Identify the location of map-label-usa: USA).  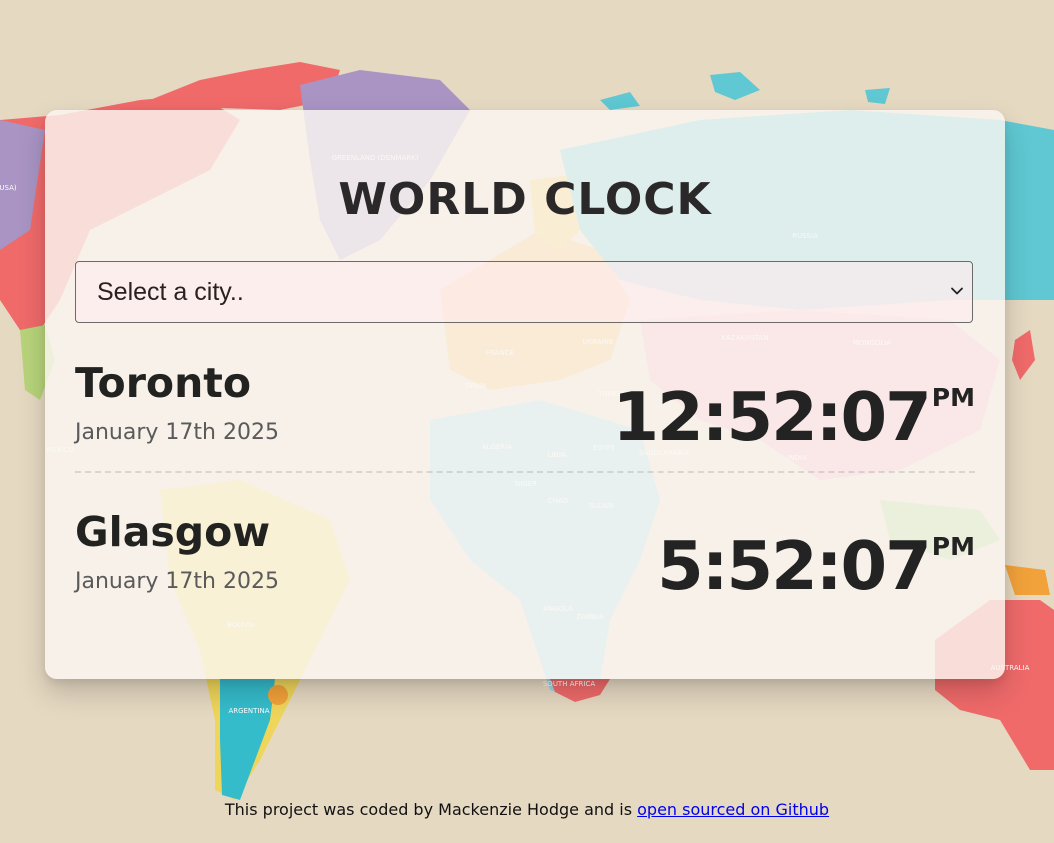
(8, 188).